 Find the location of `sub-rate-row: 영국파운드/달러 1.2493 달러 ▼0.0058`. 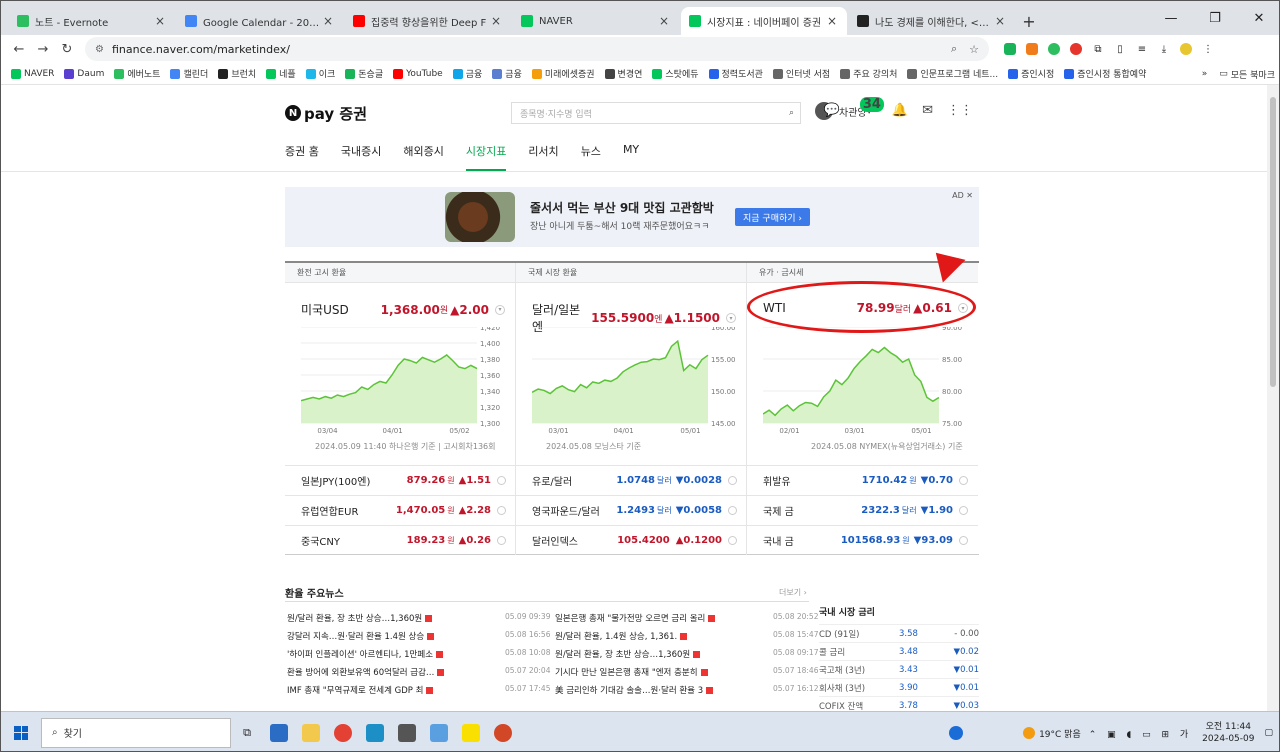

sub-rate-row: 영국파운드/달러 1.2493 달러 ▼0.0058 is located at coordinates (631, 510).